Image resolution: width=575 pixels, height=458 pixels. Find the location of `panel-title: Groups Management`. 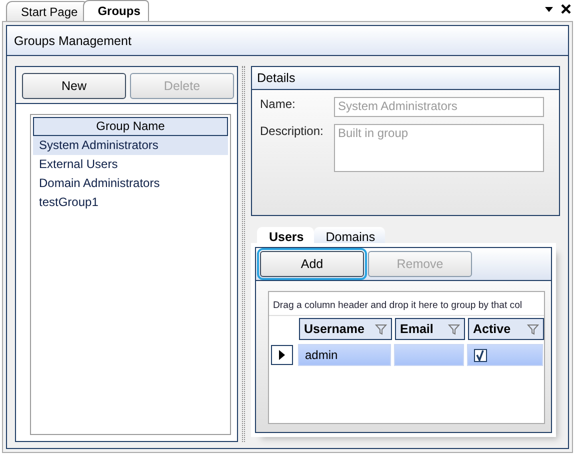

panel-title: Groups Management is located at coordinates (287, 41).